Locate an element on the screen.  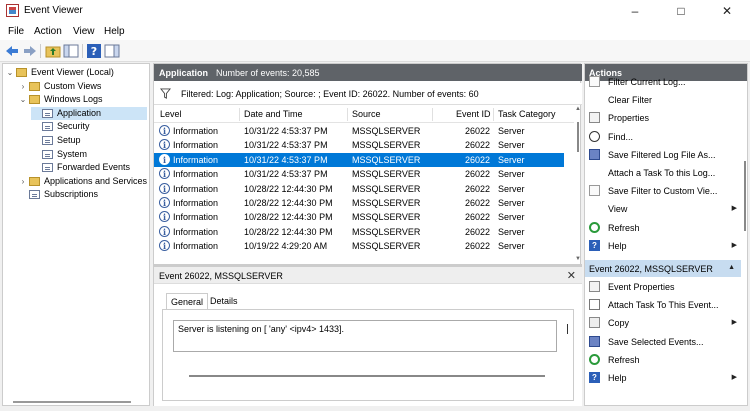
tree-item-label: Application is located at coordinates (79, 112).